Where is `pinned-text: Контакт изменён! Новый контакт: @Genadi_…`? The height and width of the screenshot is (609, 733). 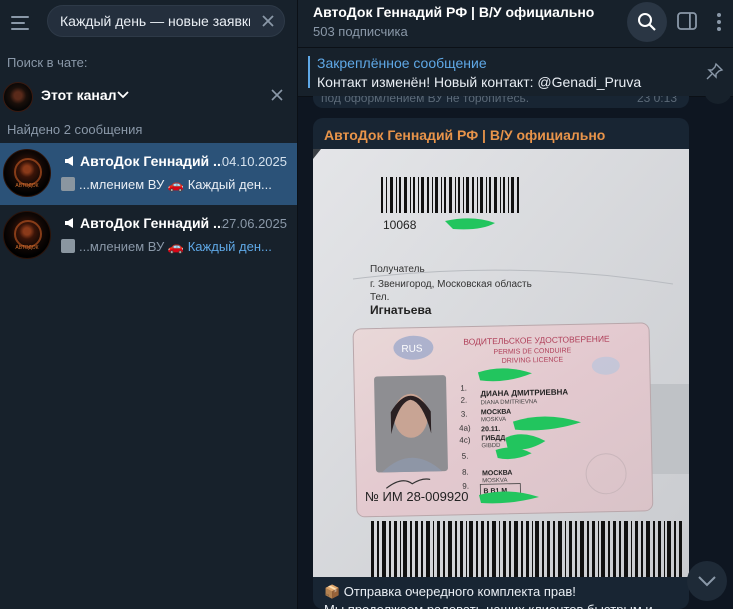 pinned-text: Контакт изменён! Новый контакт: @Genadi_… is located at coordinates (479, 82).